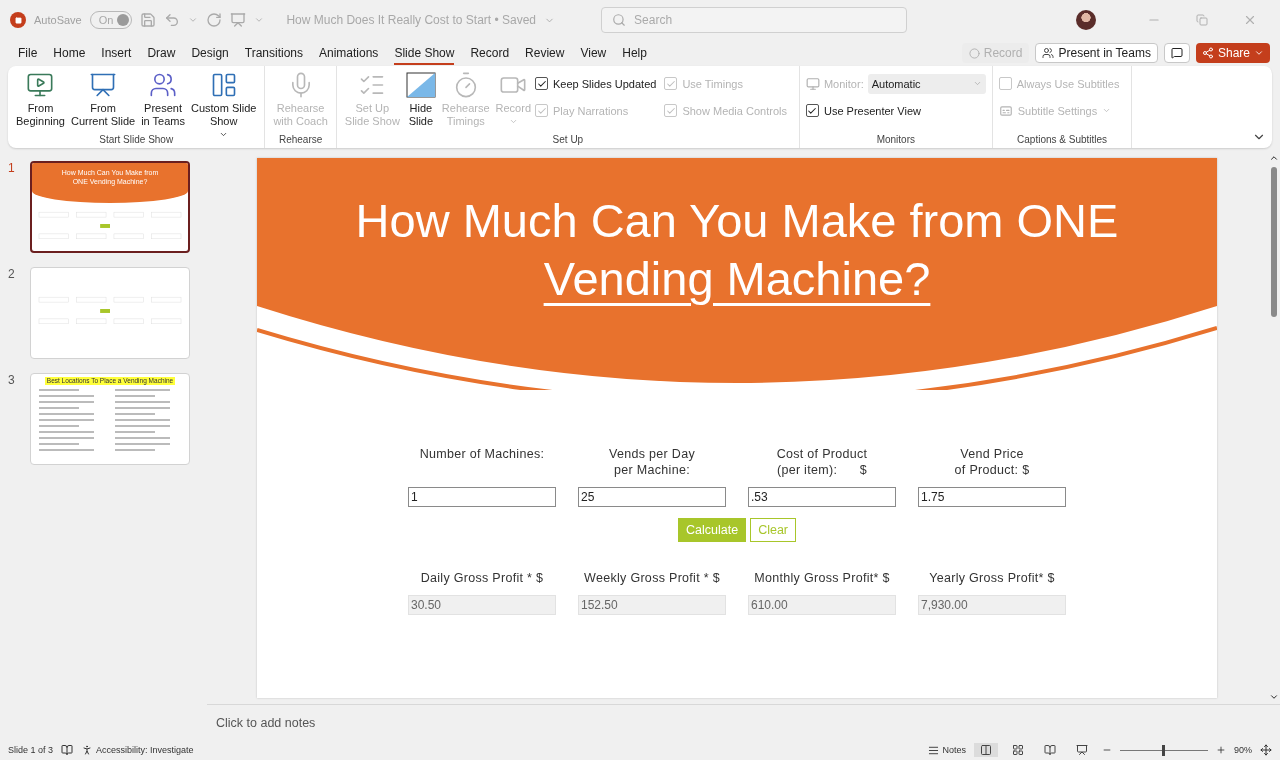  Describe the element at coordinates (300, 140) in the screenshot. I see `group-label: Rehearse` at that location.